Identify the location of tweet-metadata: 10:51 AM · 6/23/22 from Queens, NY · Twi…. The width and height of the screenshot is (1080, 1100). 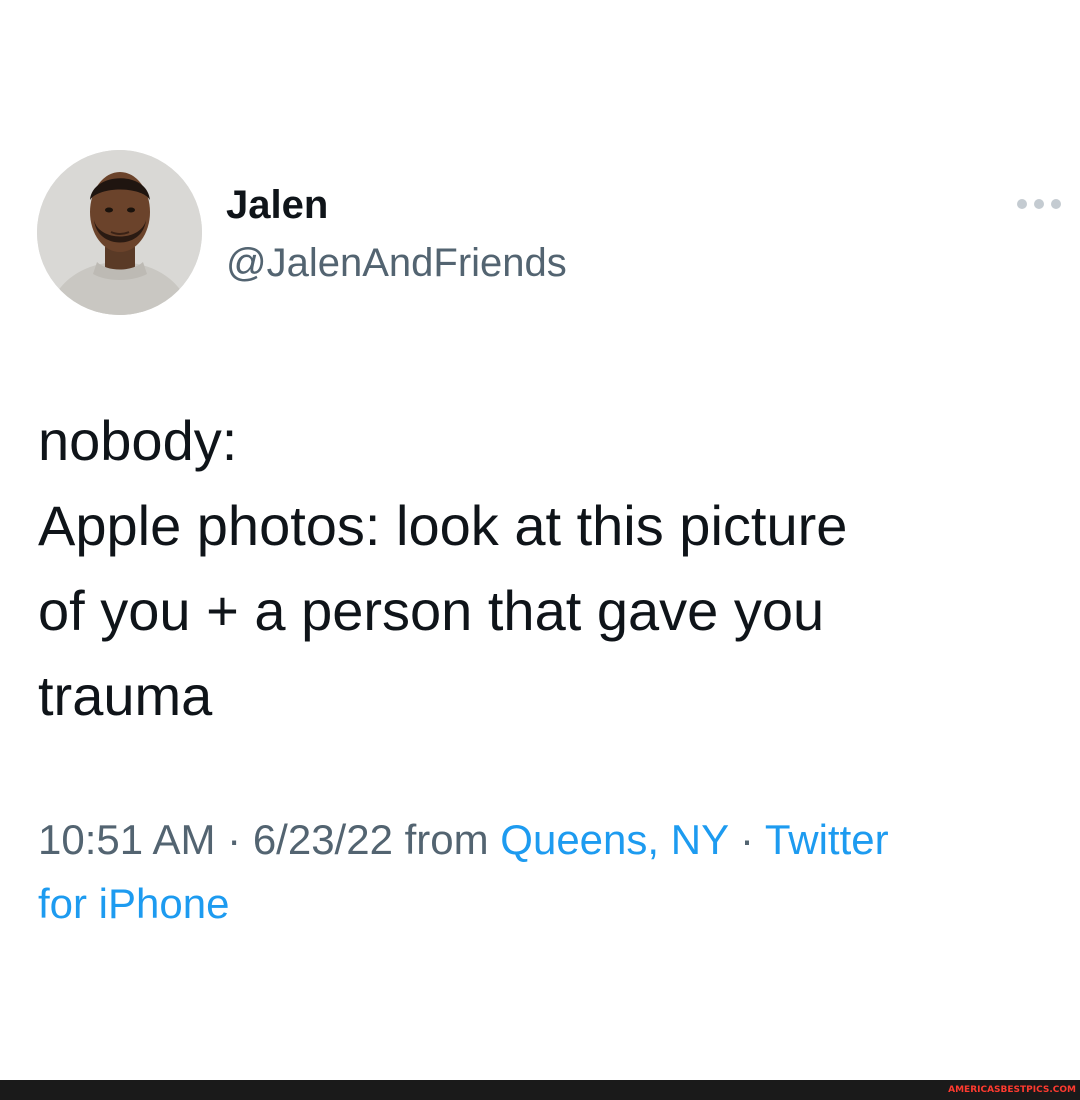
(543, 872).